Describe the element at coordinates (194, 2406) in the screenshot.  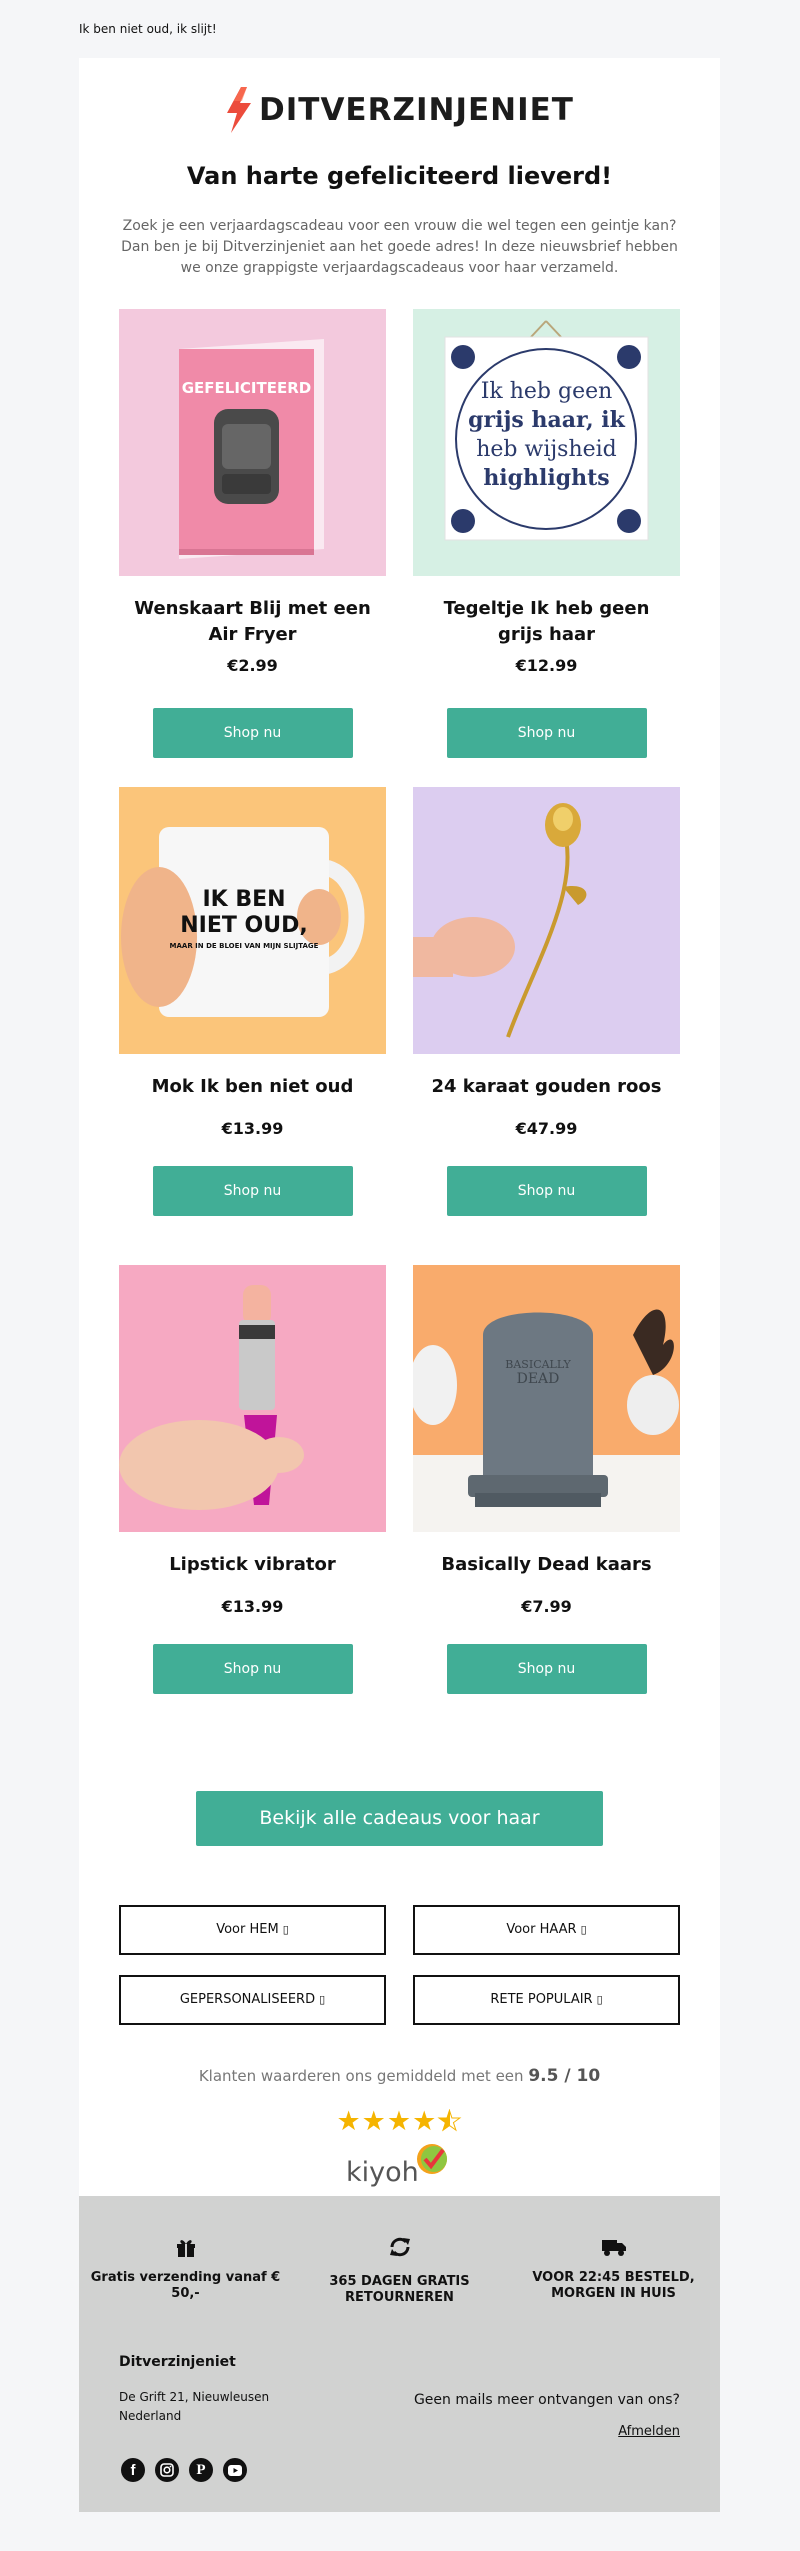
I see `footer-address: De Grift 21, Nieuwleusen Nederland` at that location.